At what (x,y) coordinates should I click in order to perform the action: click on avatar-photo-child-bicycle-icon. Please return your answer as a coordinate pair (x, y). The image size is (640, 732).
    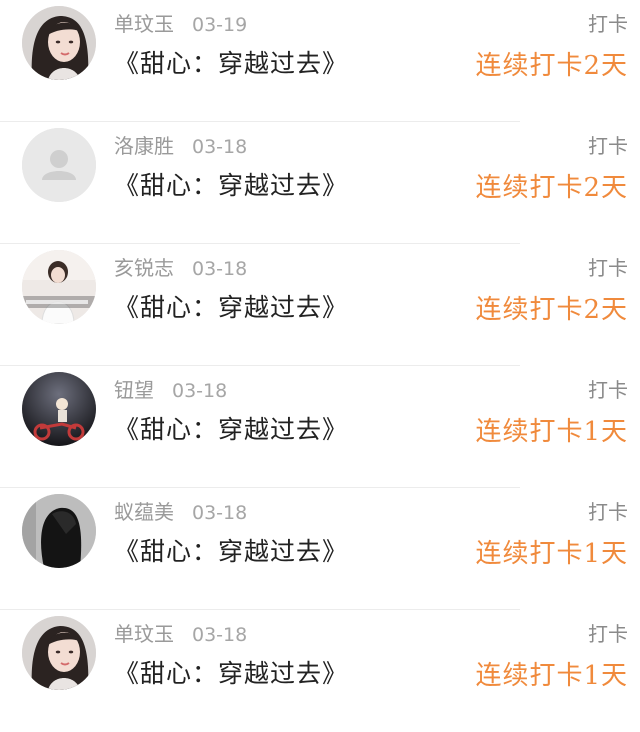
    Looking at the image, I should click on (59, 409).